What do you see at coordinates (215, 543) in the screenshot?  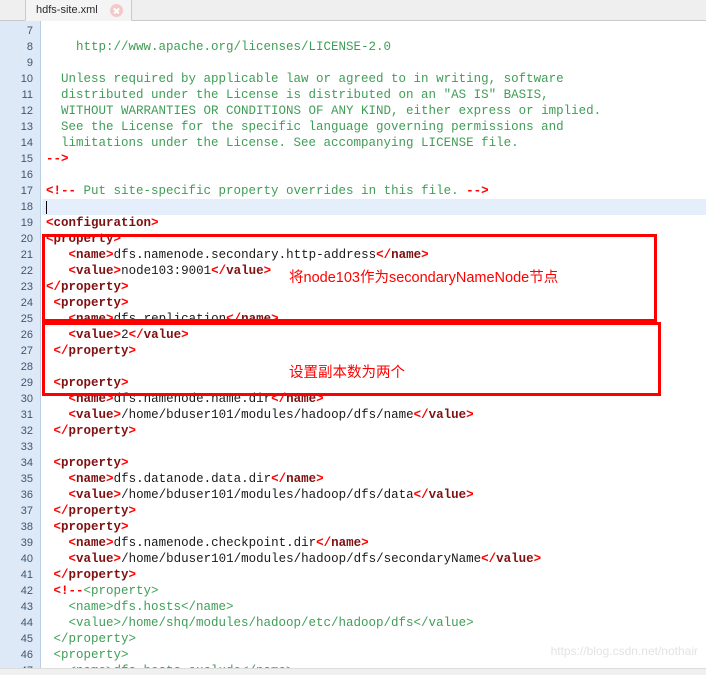 I see `token-txt: dfs.namenode.checkpoint.dir` at bounding box center [215, 543].